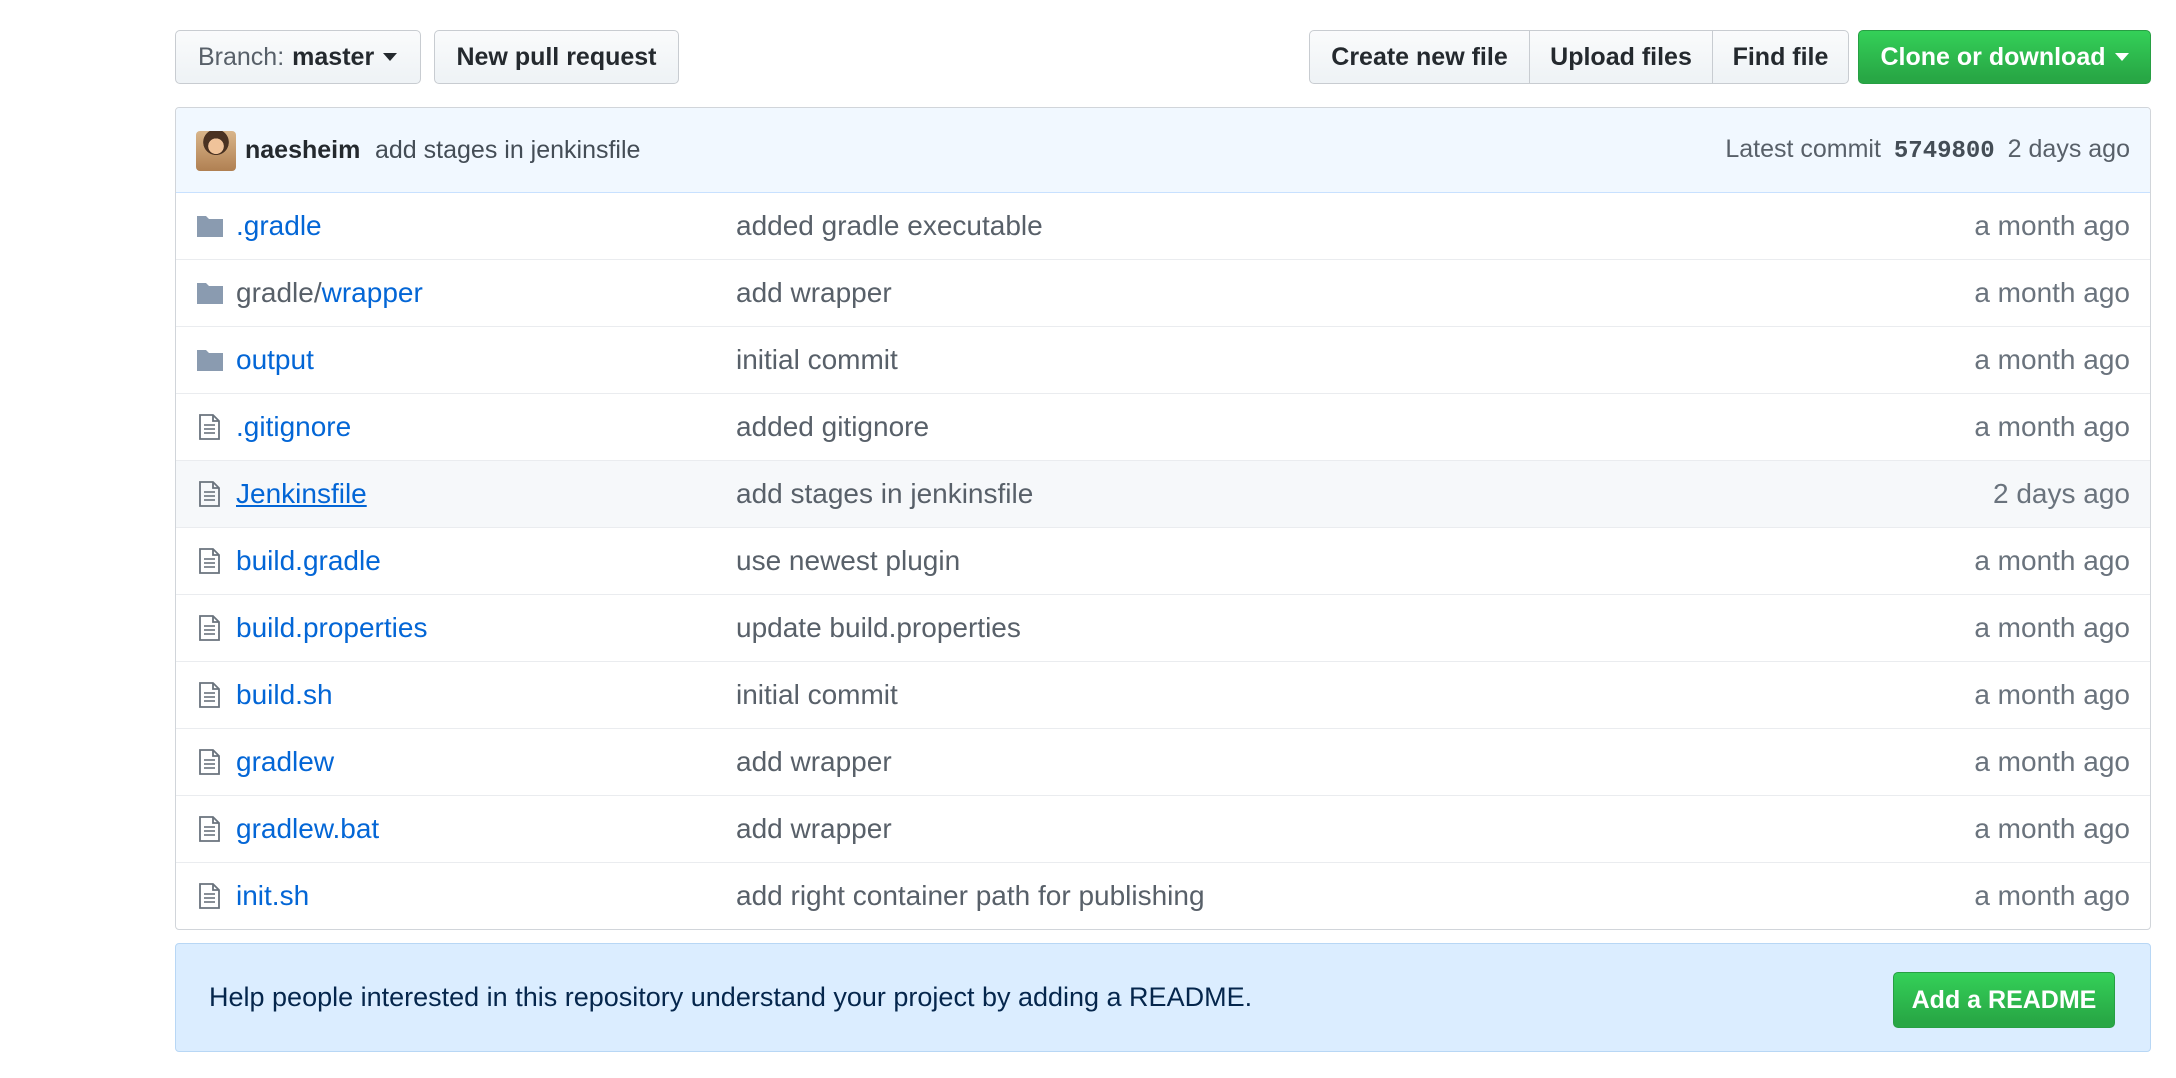  I want to click on clone-or-download-label: Clone or download, so click(1993, 56).